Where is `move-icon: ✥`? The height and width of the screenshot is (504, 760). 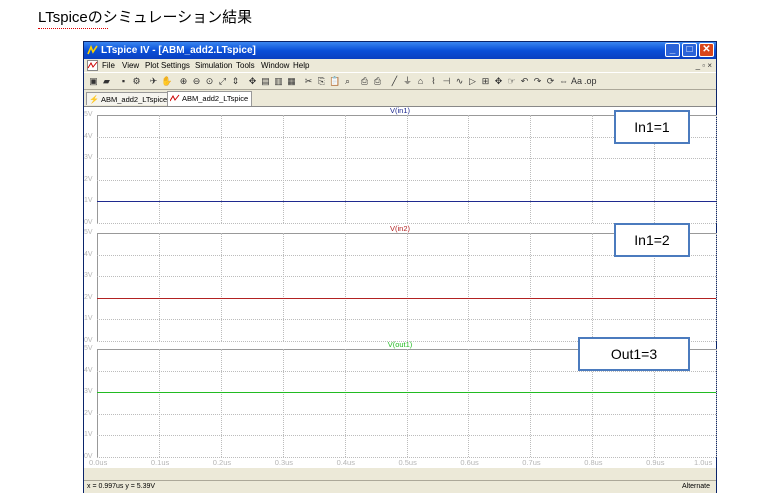 move-icon: ✥ is located at coordinates (498, 81).